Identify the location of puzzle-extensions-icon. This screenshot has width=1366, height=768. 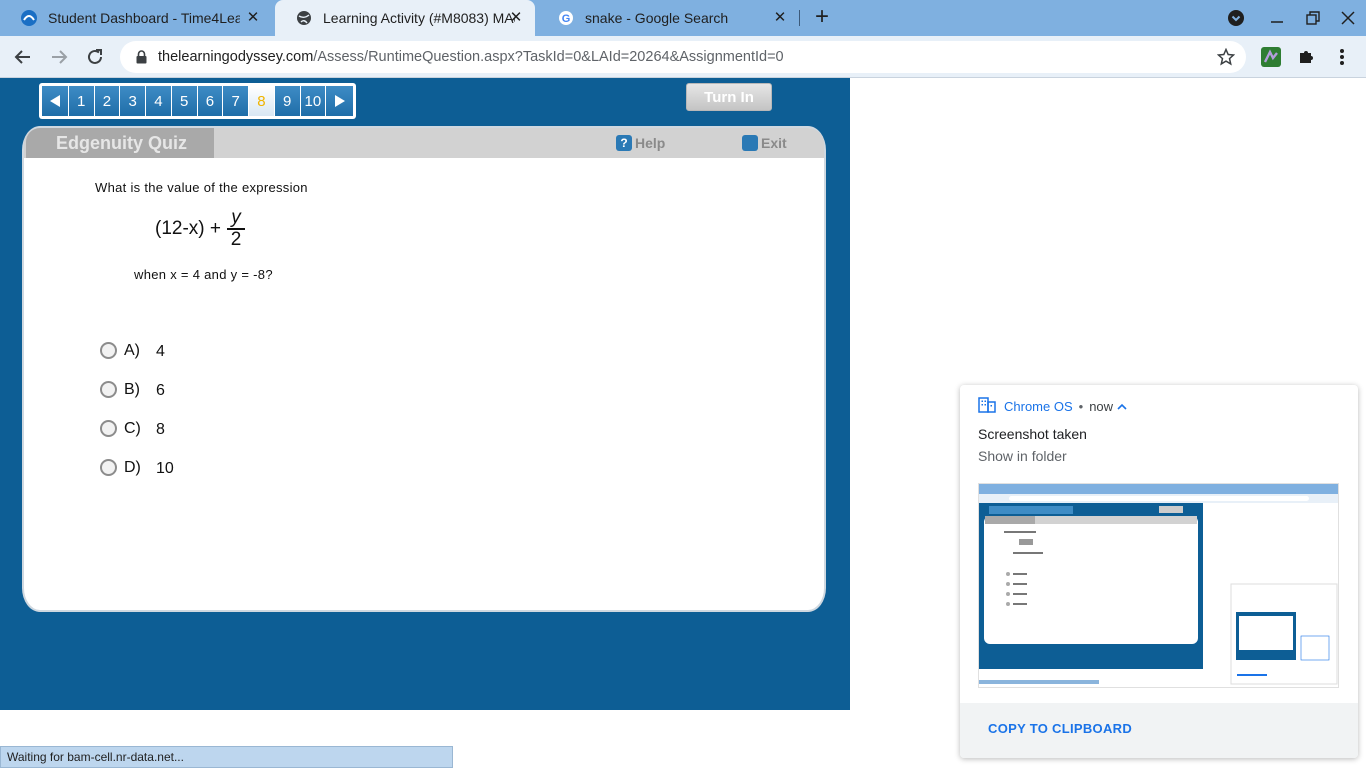
(1306, 57).